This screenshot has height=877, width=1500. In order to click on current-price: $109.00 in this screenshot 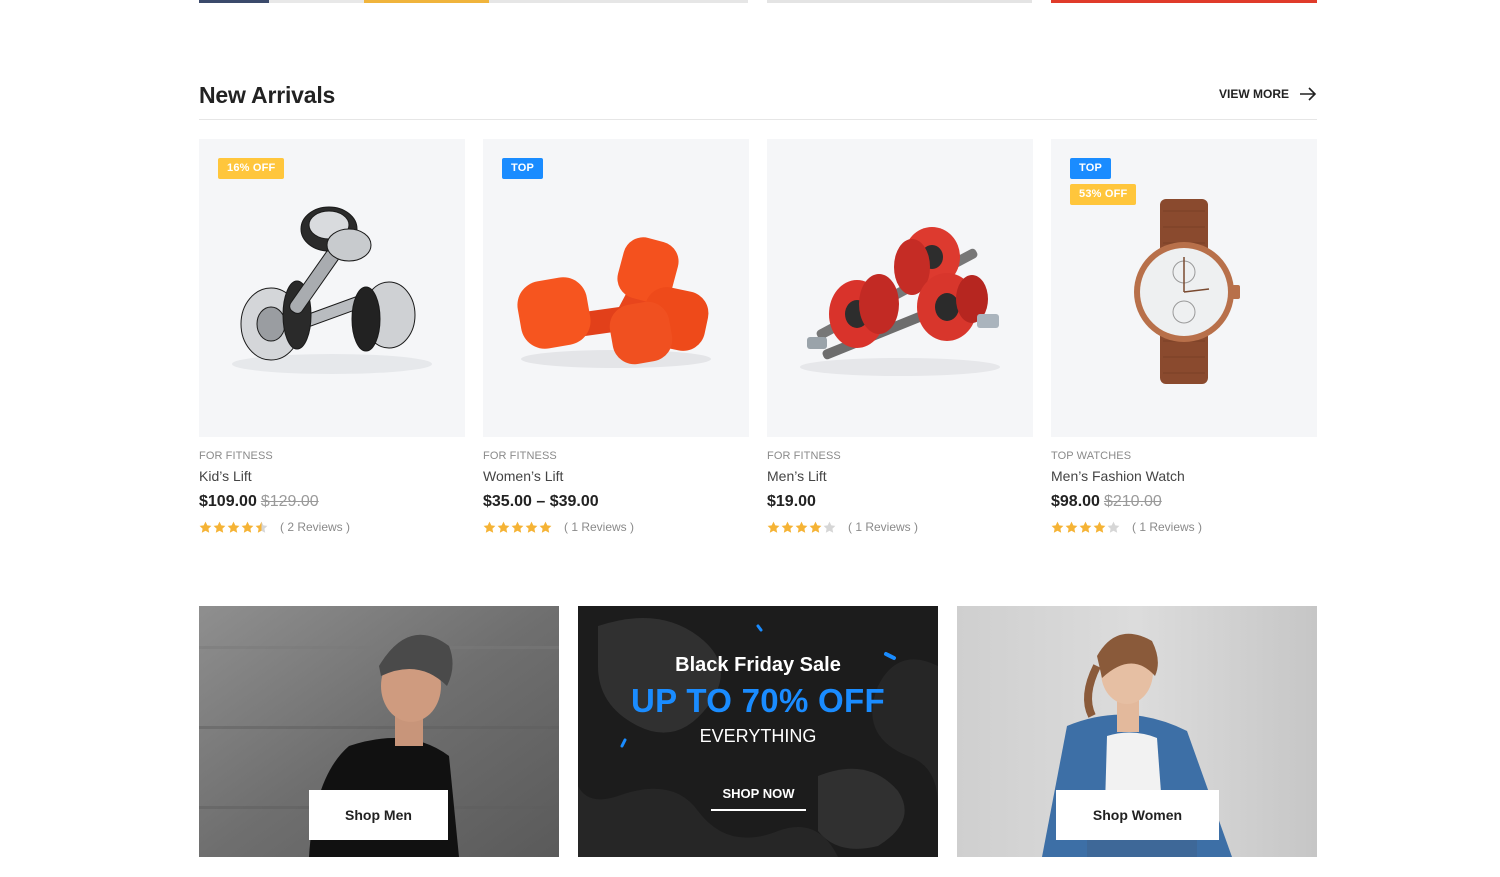, I will do `click(228, 501)`.